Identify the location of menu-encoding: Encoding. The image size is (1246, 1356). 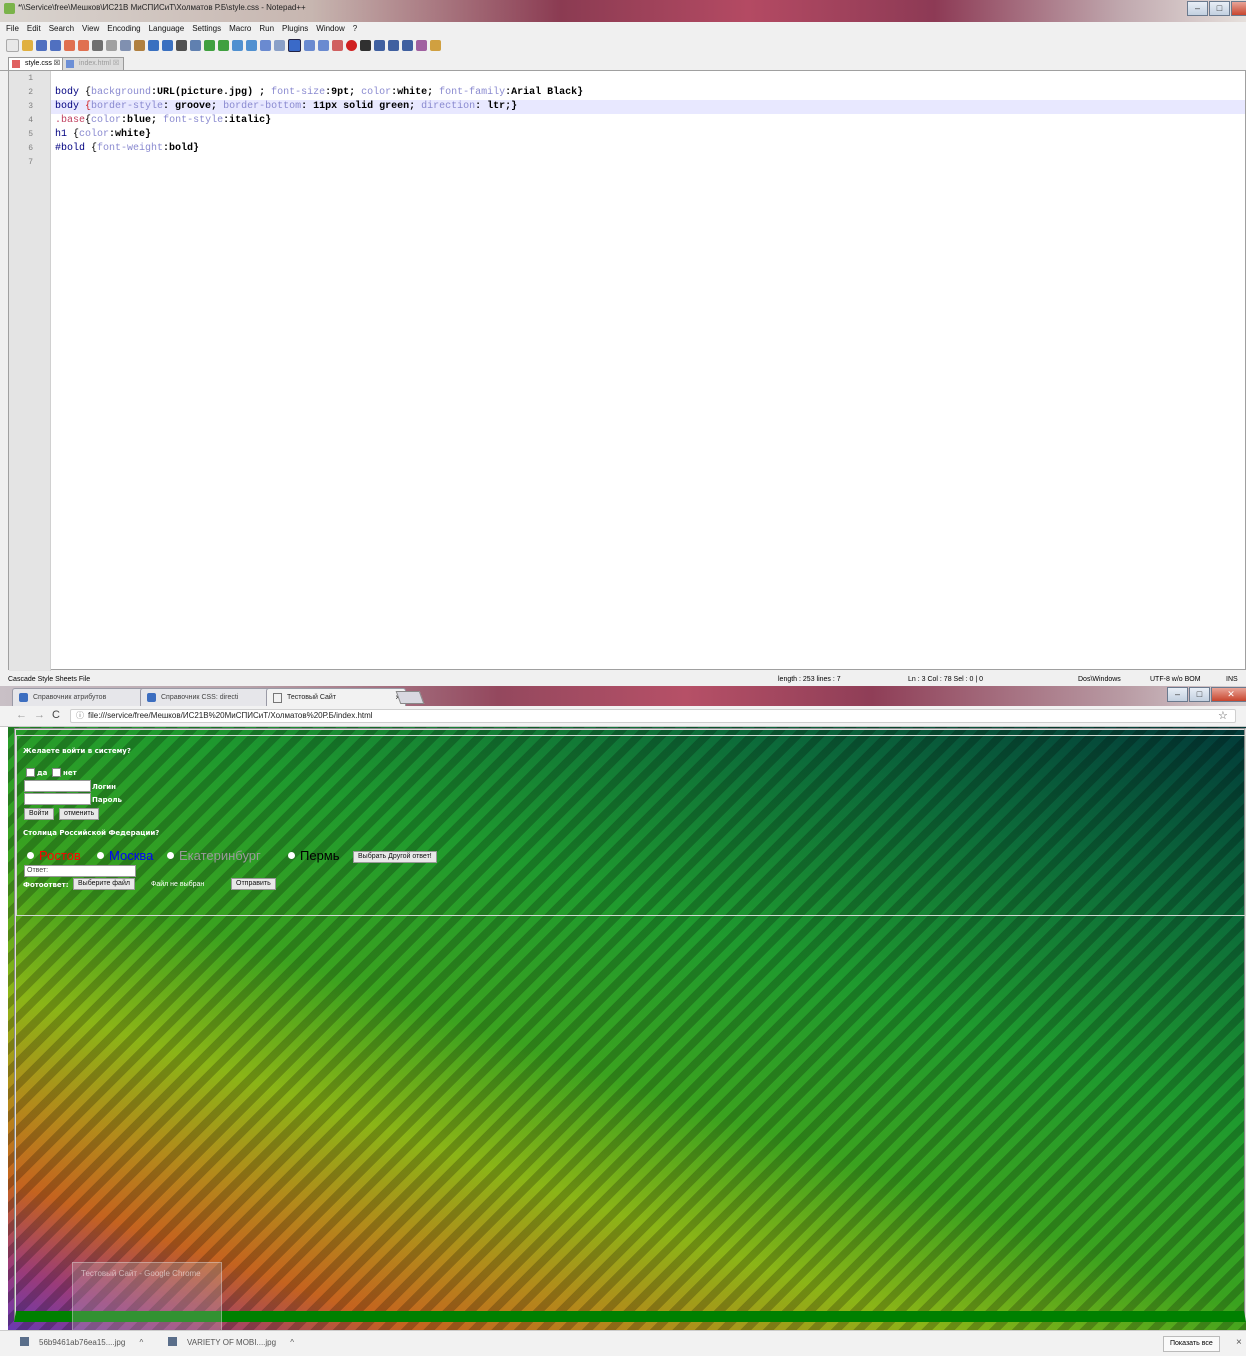
(123, 29).